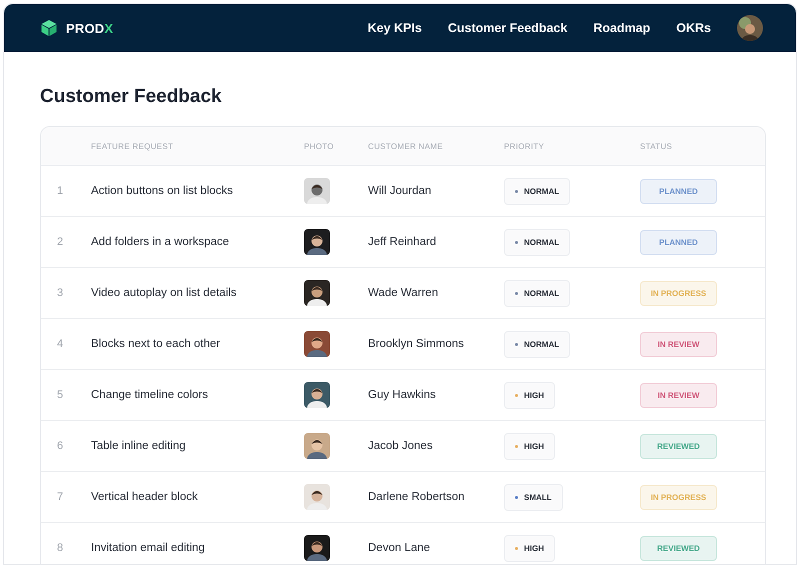 The width and height of the screenshot is (800, 565). What do you see at coordinates (90, 28) in the screenshot?
I see `logo-text: PRODX` at bounding box center [90, 28].